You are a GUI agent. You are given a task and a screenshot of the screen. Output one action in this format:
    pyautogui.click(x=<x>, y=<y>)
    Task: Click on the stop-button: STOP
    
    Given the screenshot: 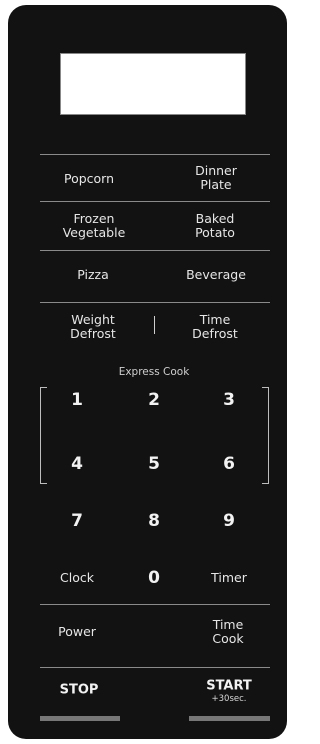 What is the action you would take?
    pyautogui.click(x=79, y=690)
    